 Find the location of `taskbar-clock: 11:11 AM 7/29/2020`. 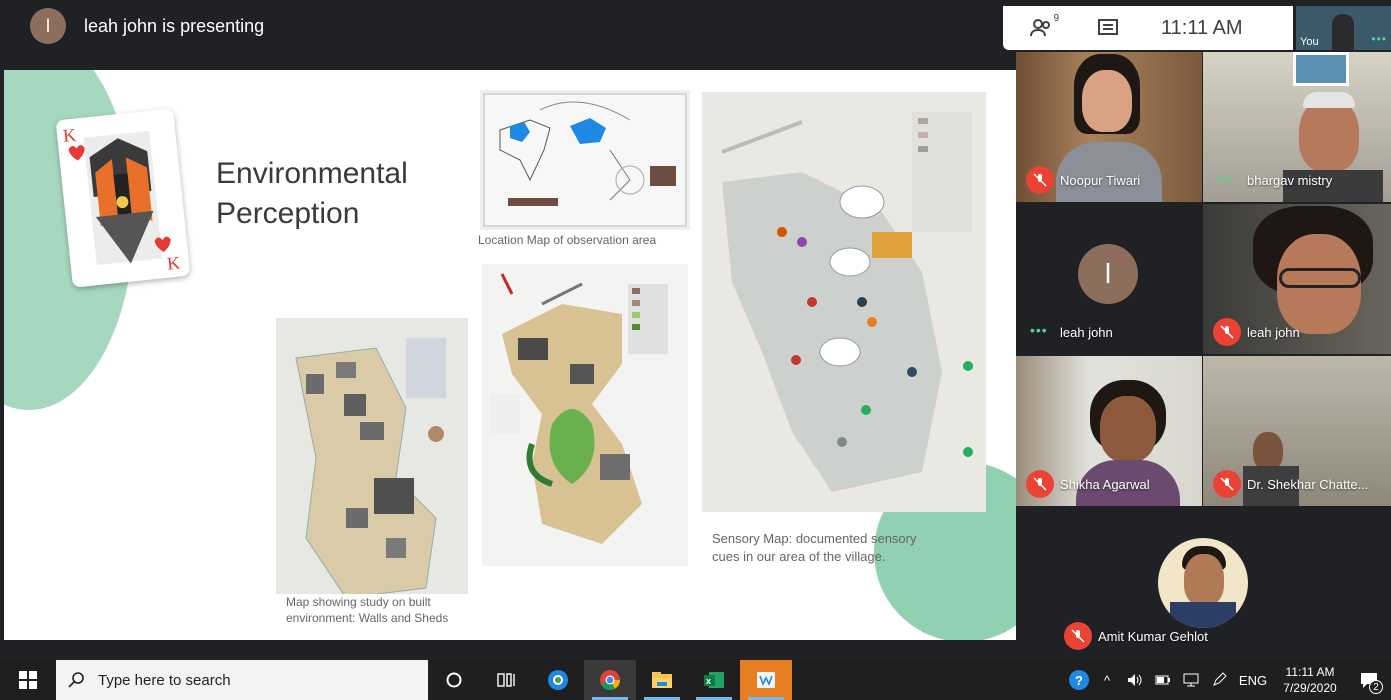

taskbar-clock: 11:11 AM 7/29/2020 is located at coordinates (1310, 680).